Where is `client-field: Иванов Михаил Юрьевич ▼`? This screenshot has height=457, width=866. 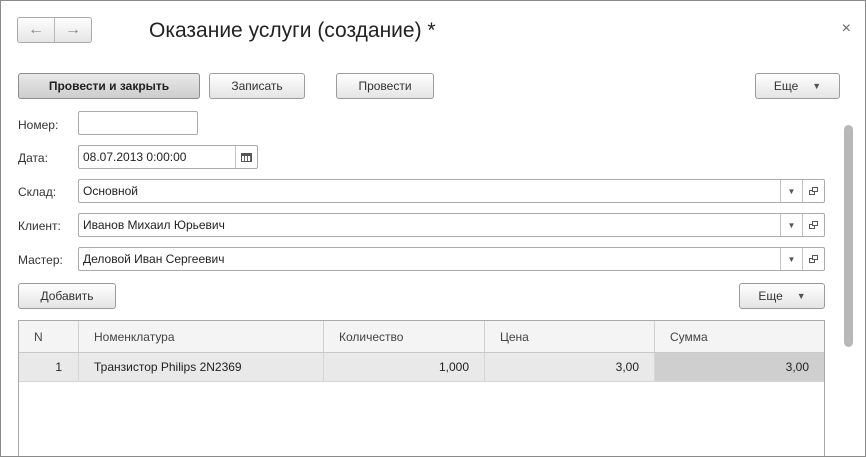
client-field: Иванов Михаил Юрьевич ▼ is located at coordinates (451, 225).